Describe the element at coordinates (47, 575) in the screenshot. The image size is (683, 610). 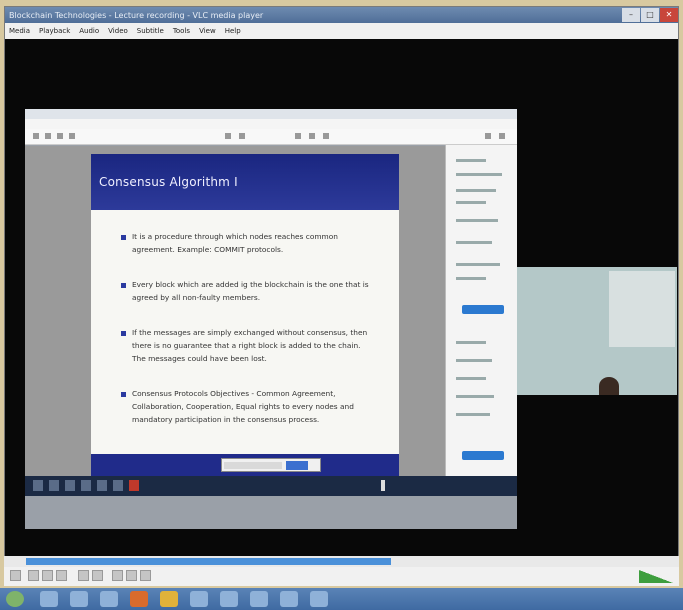
I see `stop-button` at that location.